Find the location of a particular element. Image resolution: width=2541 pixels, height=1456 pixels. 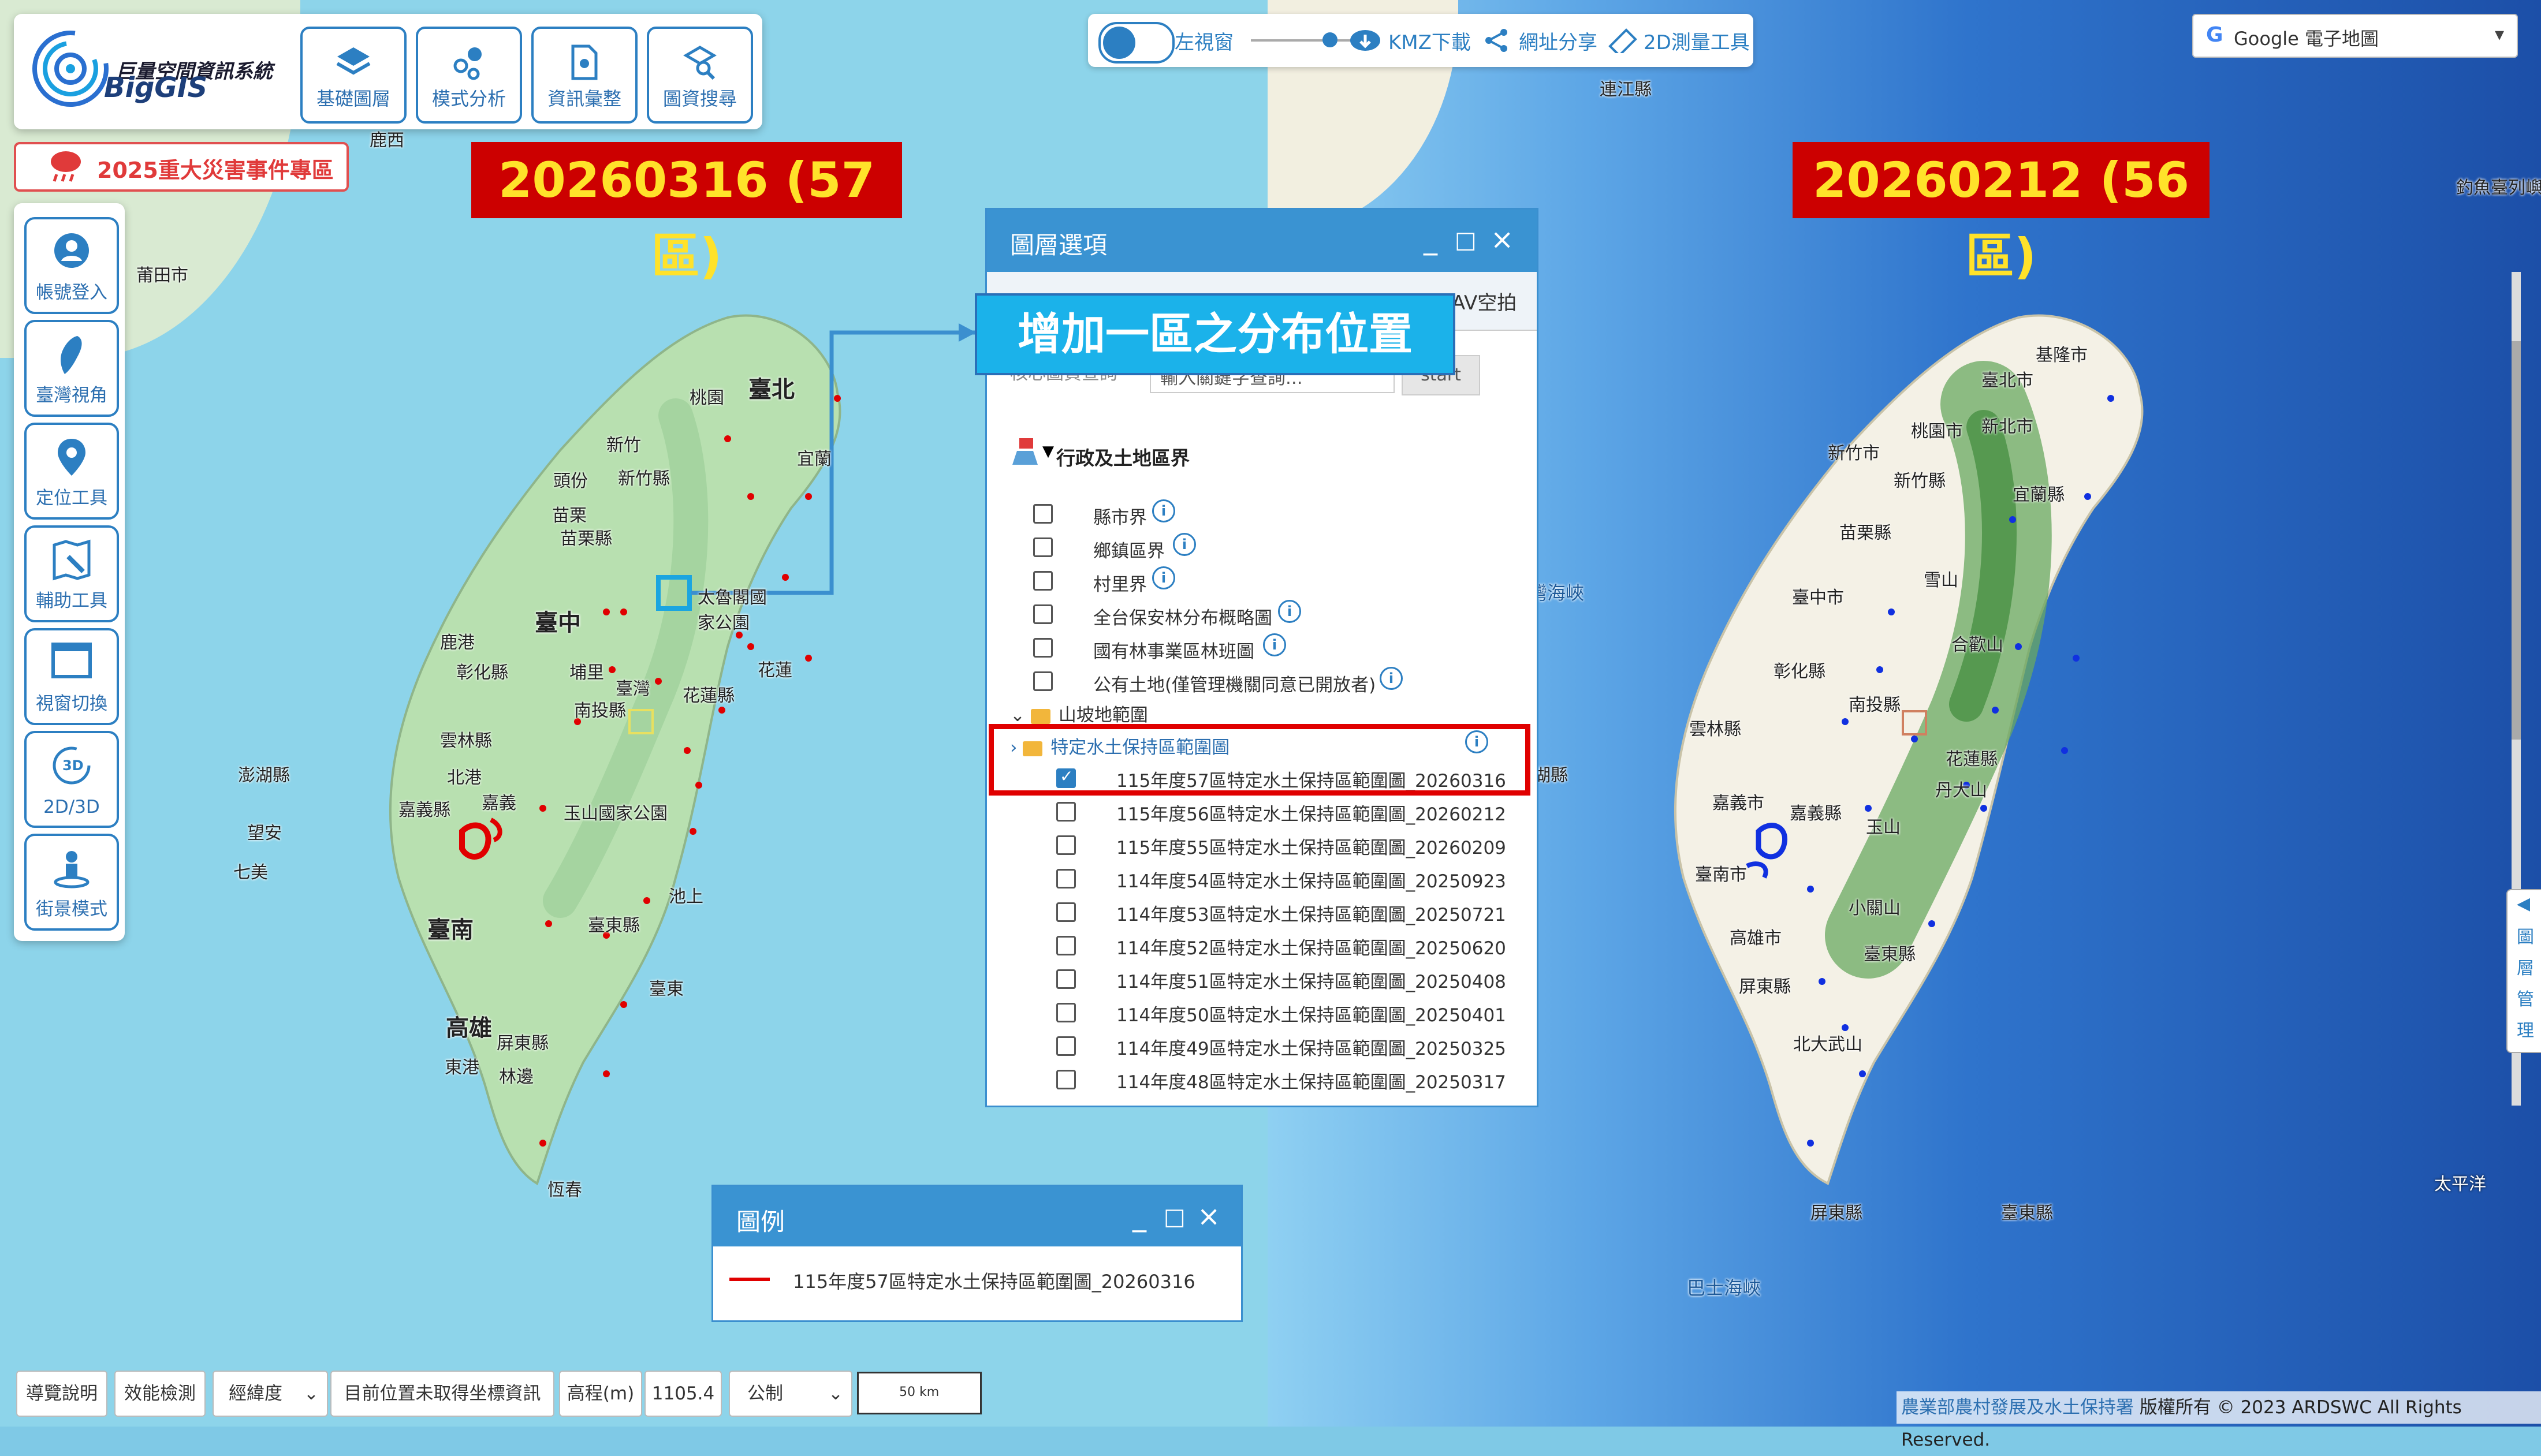

coord-status: 目前位置未取得坐標資訊 is located at coordinates (442, 1394).